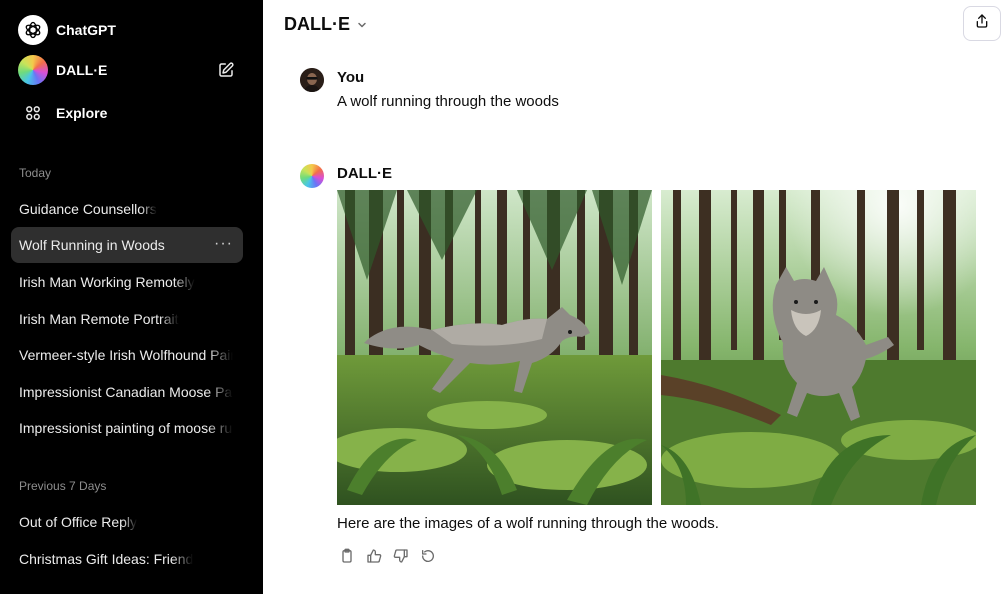 This screenshot has height=594, width=1008. I want to click on chat-item-label: Impressionist painting of moose rut, so click(126, 428).